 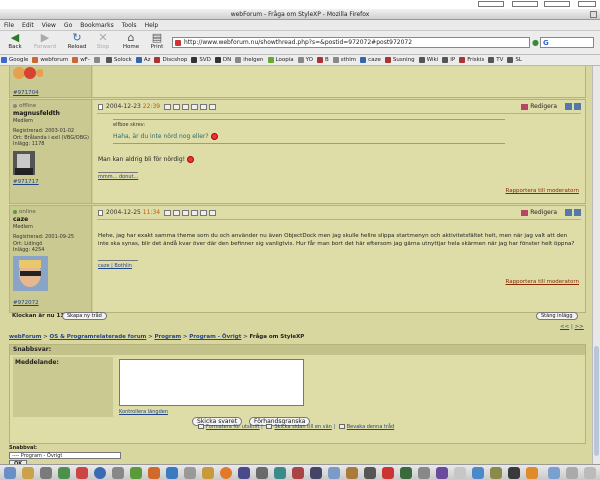 What do you see at coordinates (20, 219) in the screenshot?
I see `username: caze` at bounding box center [20, 219].